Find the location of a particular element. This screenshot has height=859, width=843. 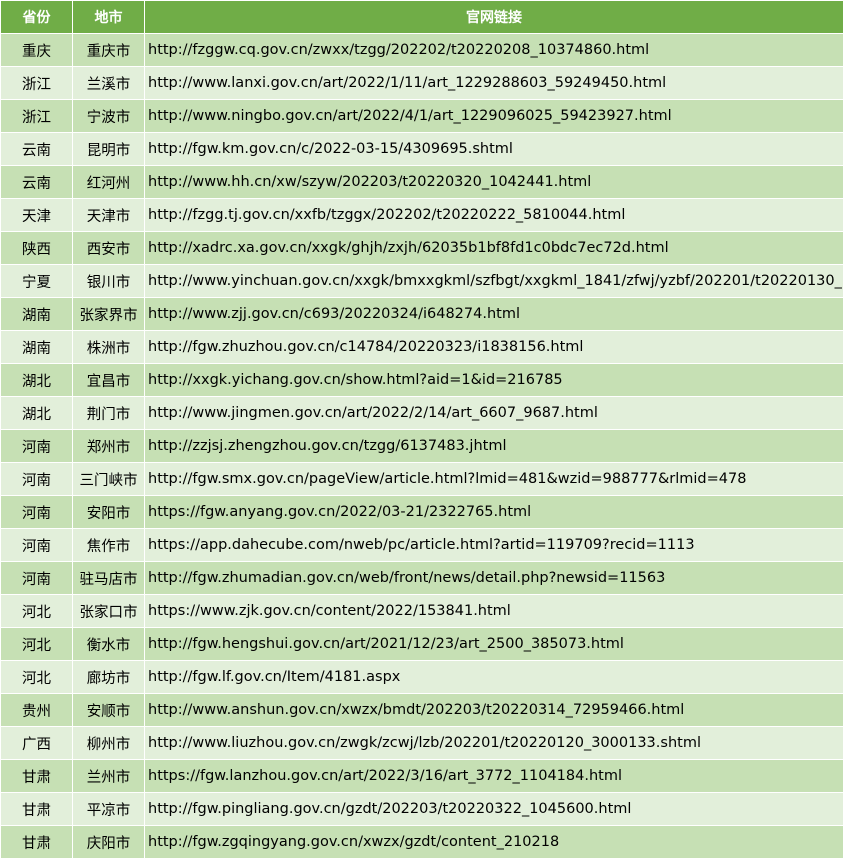

cell-city: 张家界市 is located at coordinates (108, 314).